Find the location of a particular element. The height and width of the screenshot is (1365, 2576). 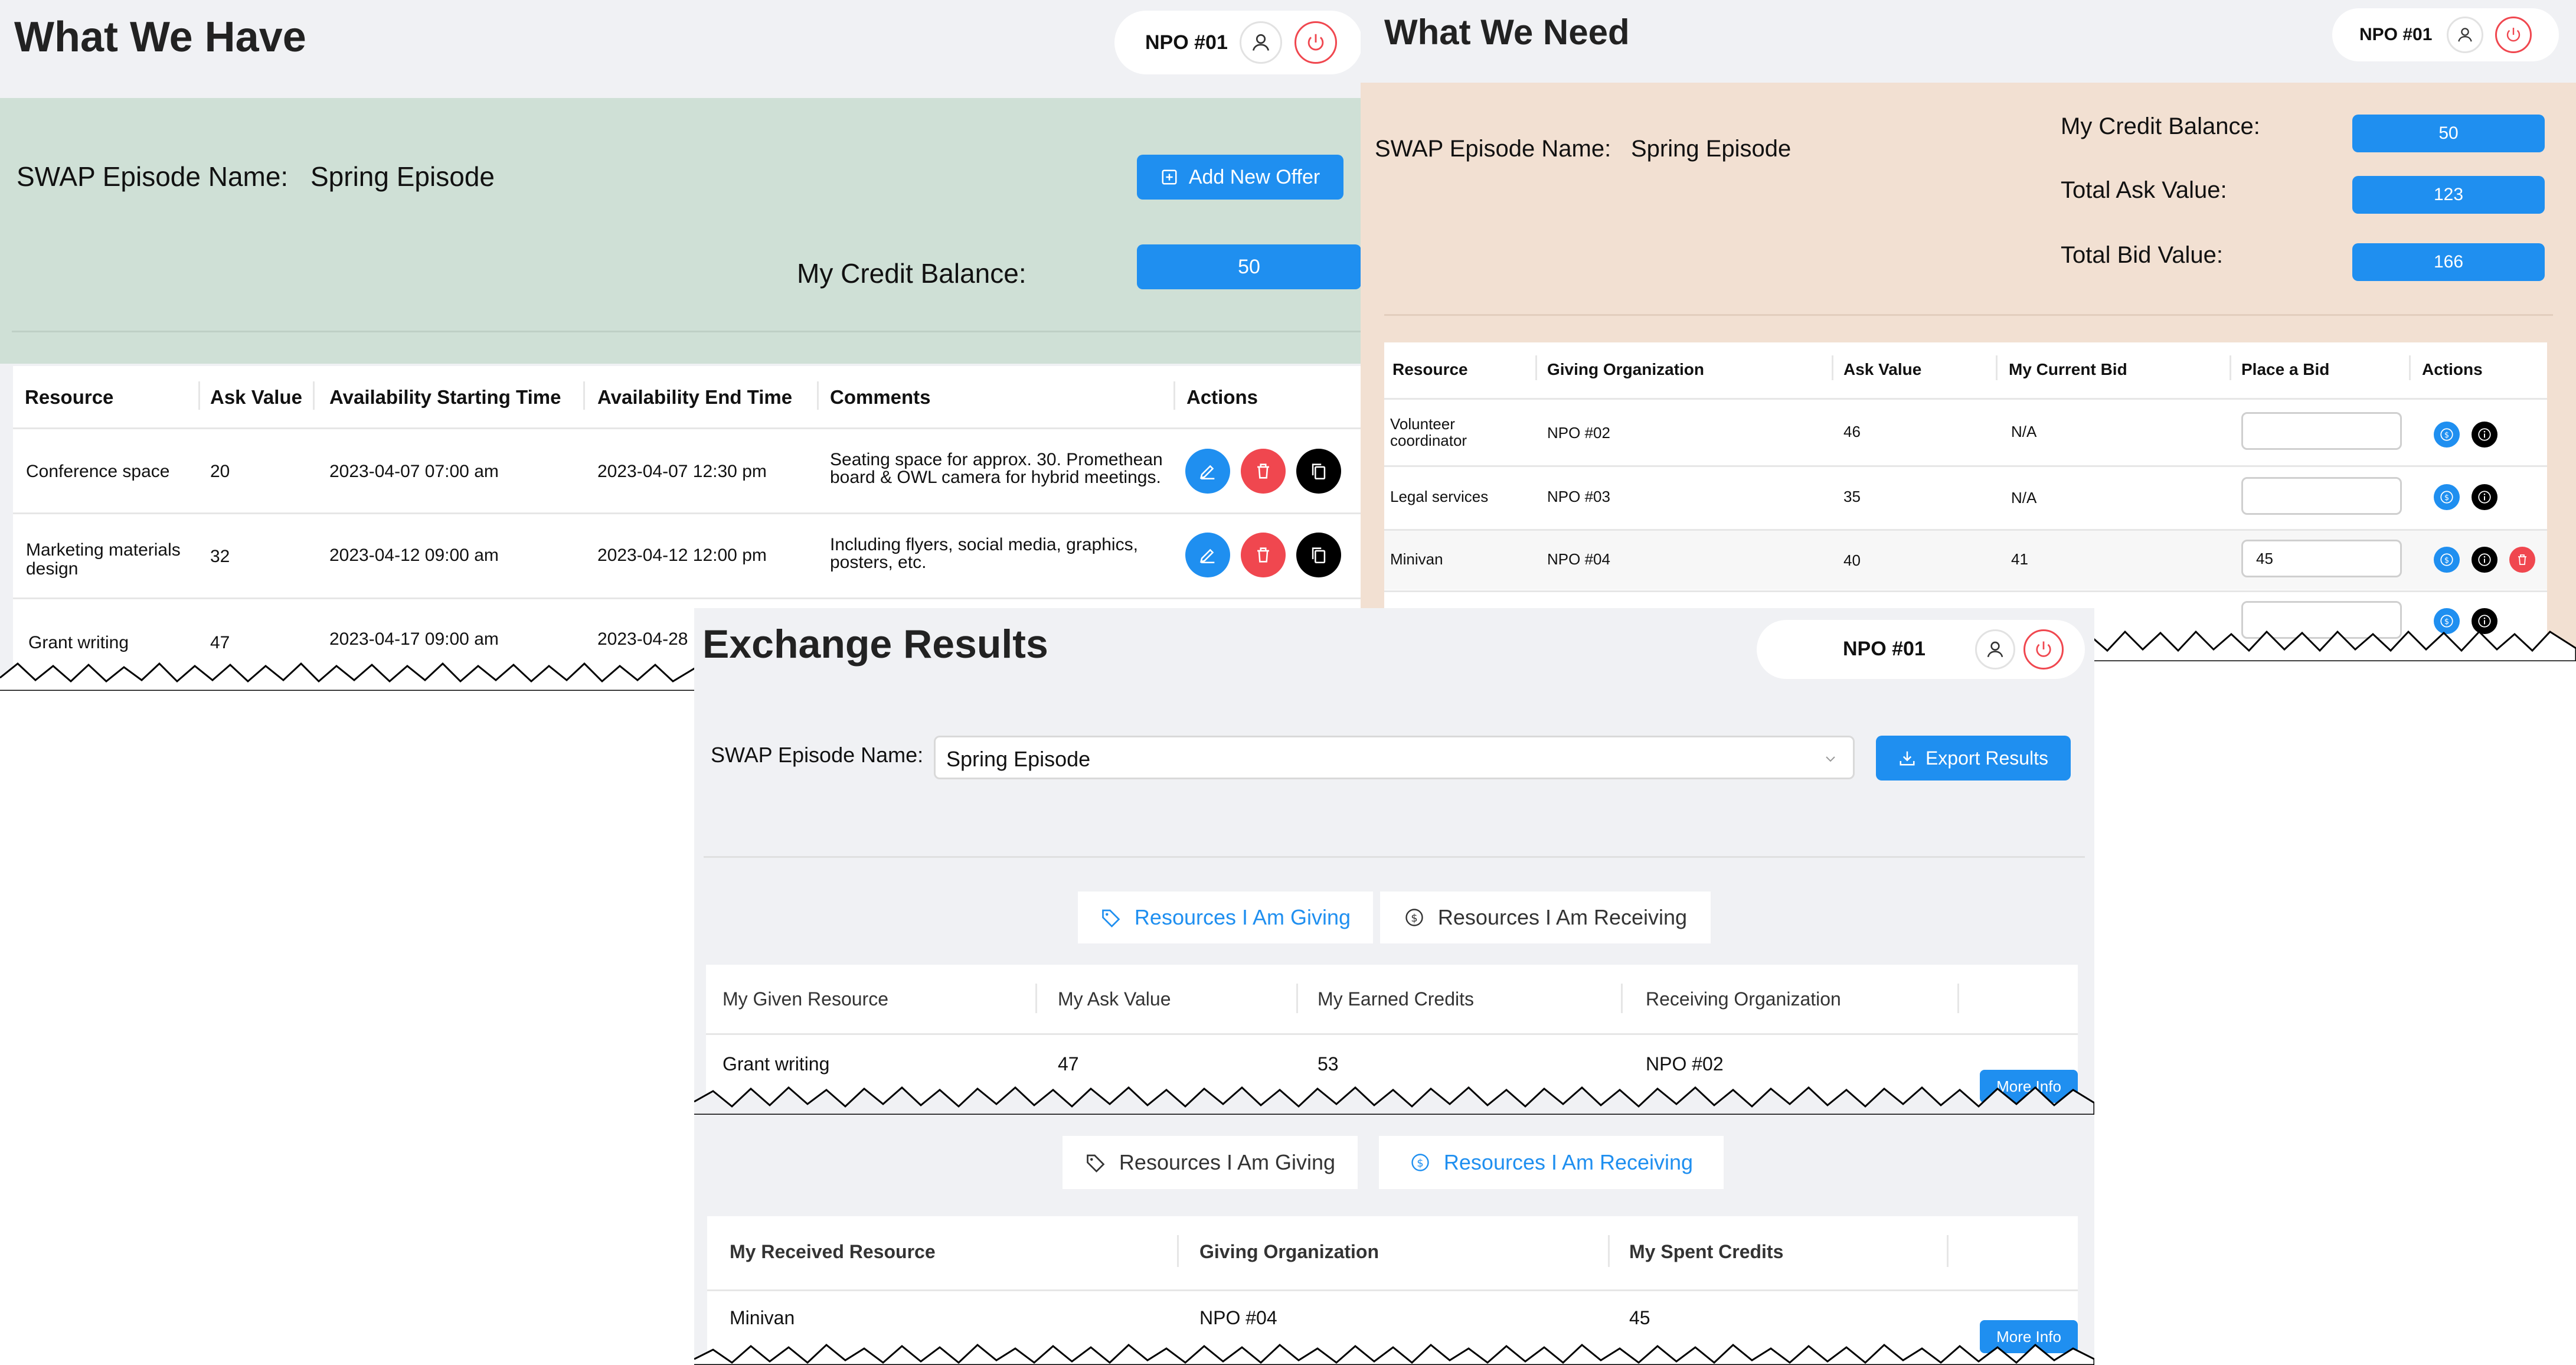

cell-start: 2023-04-12 09:00 am is located at coordinates (414, 555).